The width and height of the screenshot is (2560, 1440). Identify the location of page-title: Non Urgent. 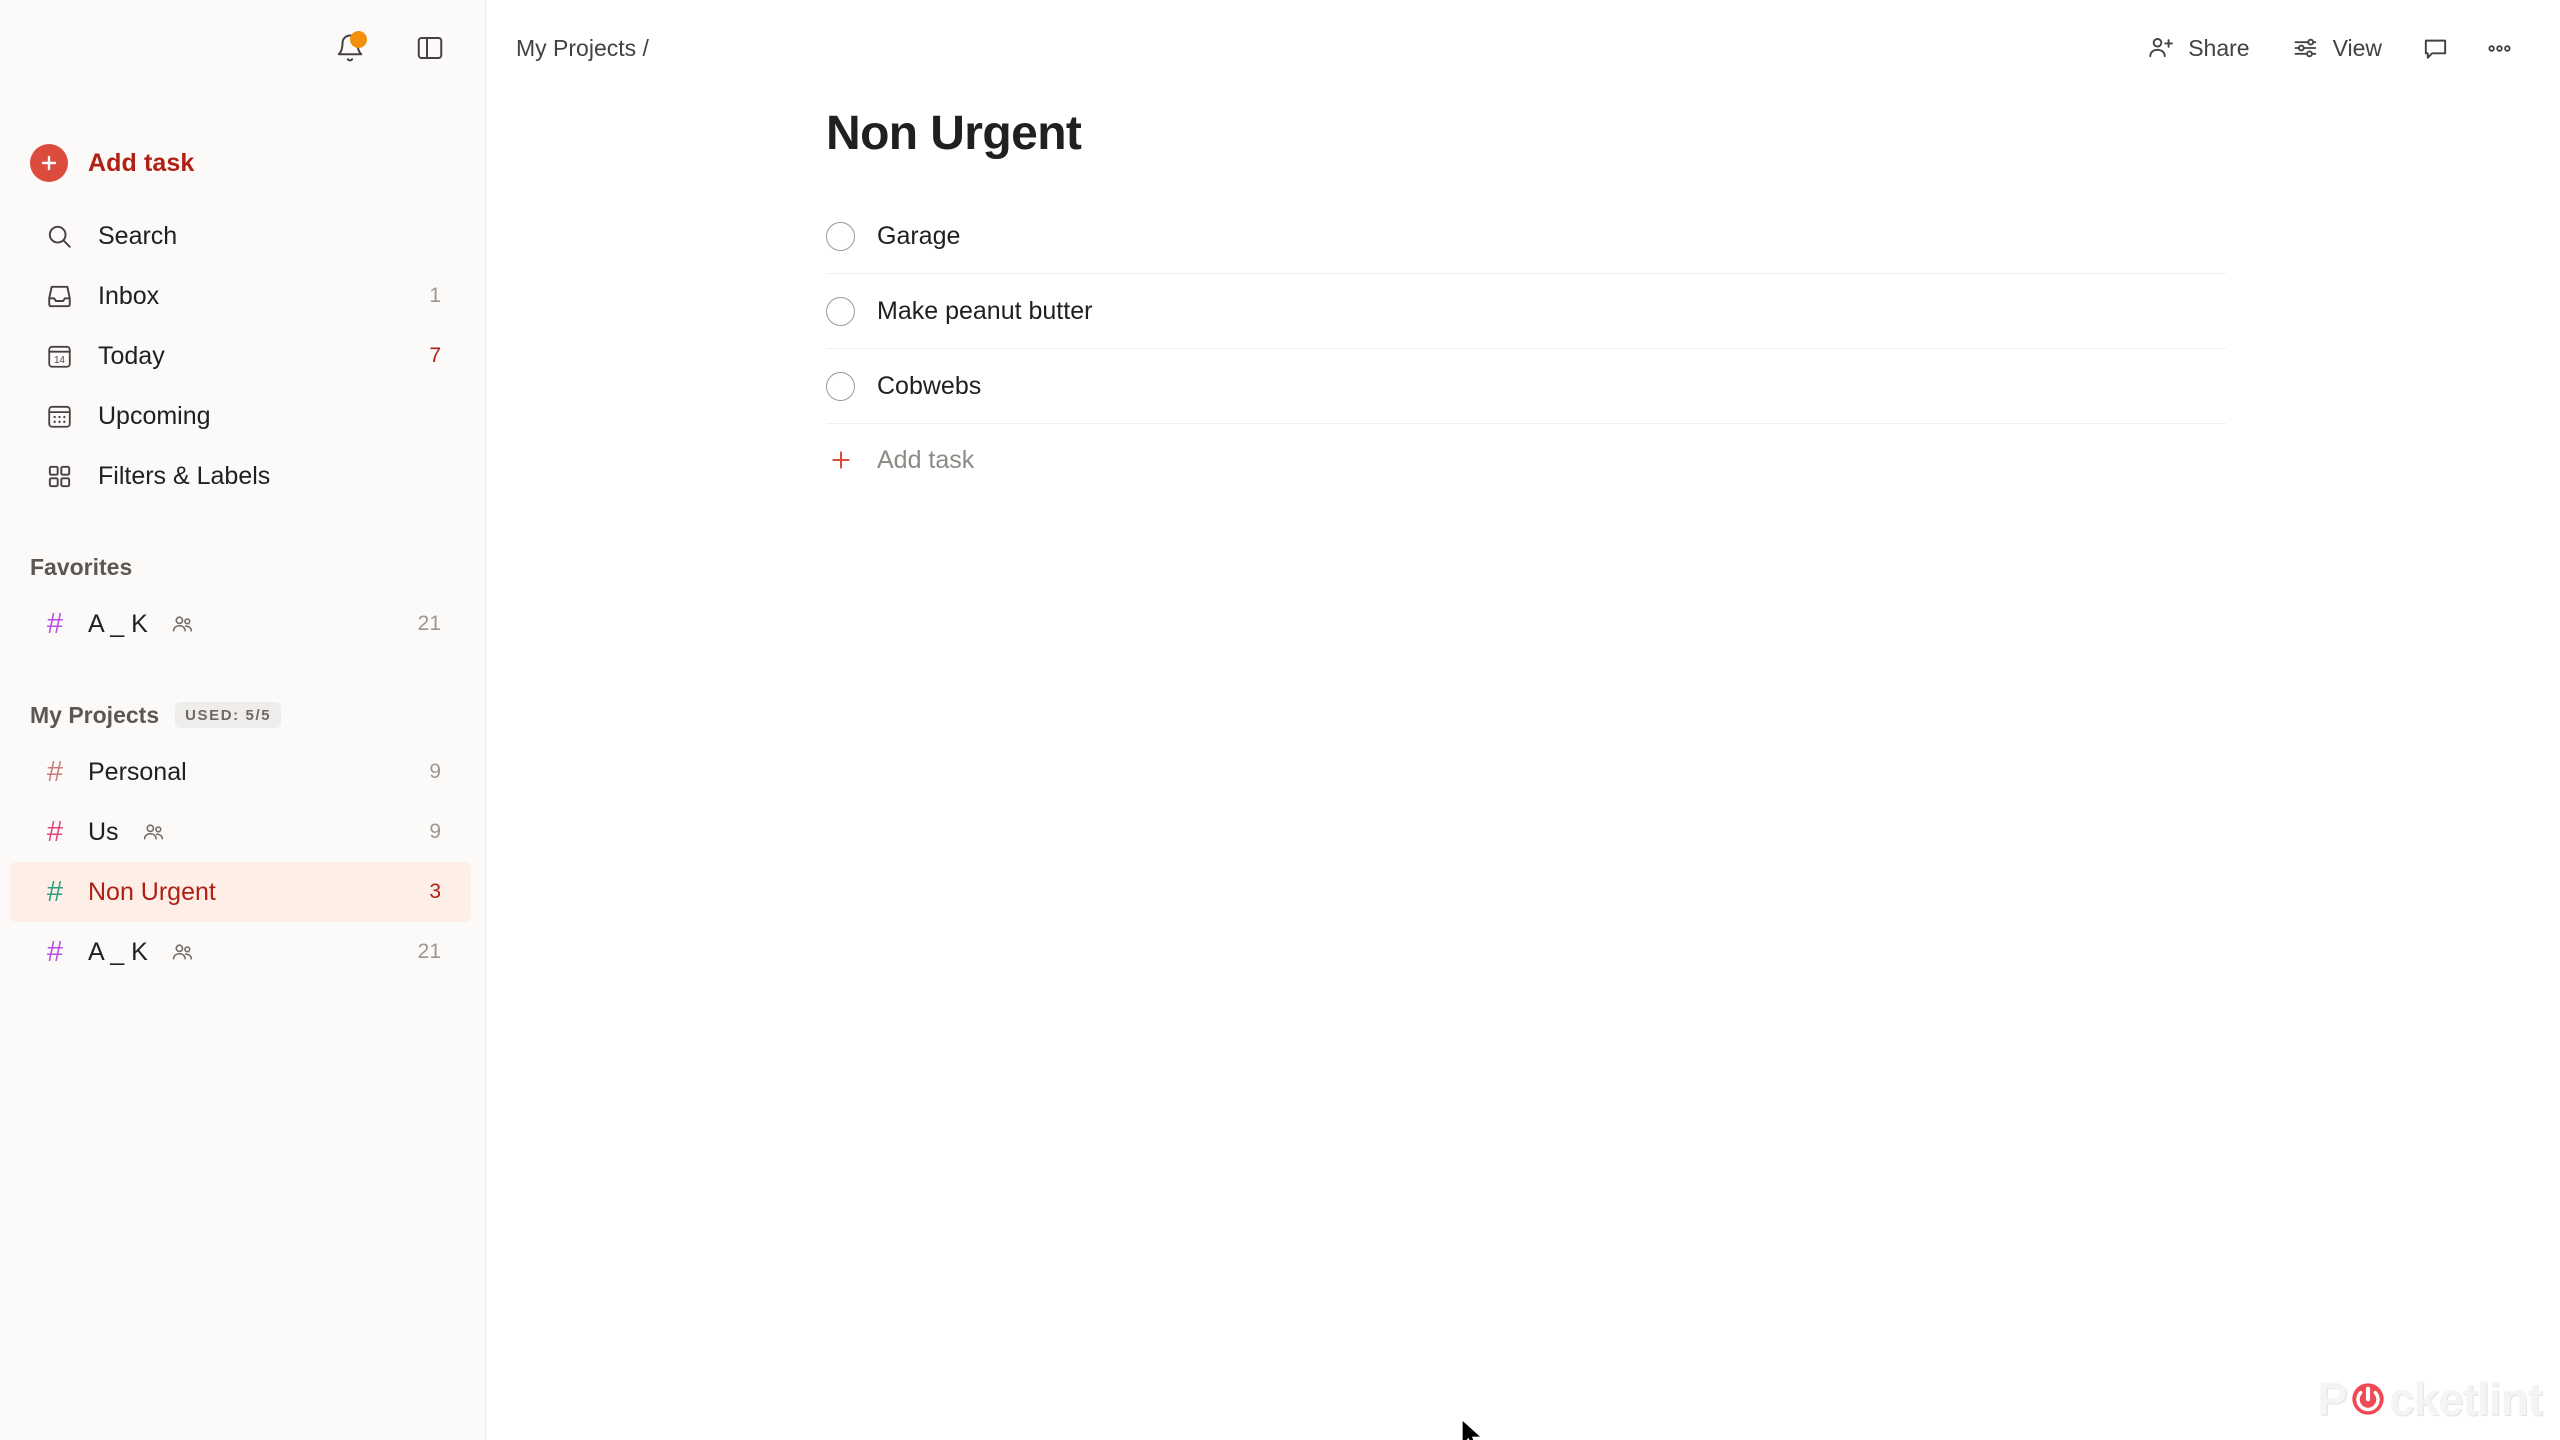
(954, 133).